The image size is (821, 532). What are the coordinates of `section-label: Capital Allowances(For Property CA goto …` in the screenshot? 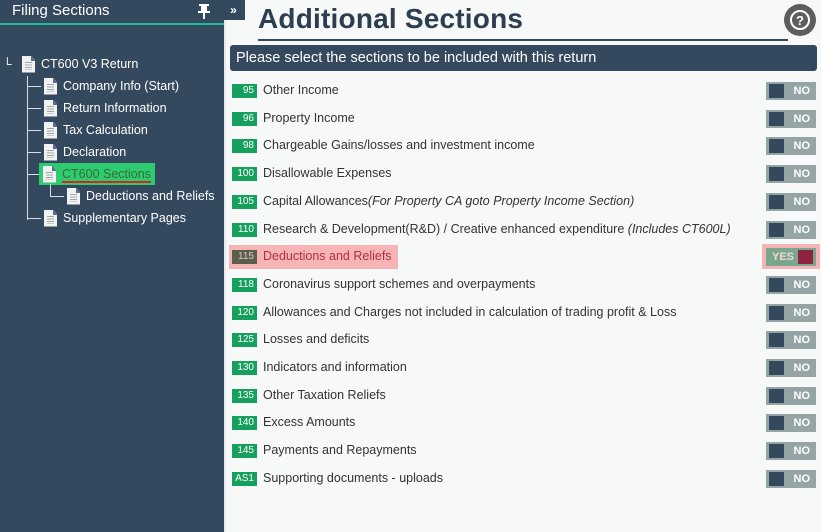 It's located at (448, 201).